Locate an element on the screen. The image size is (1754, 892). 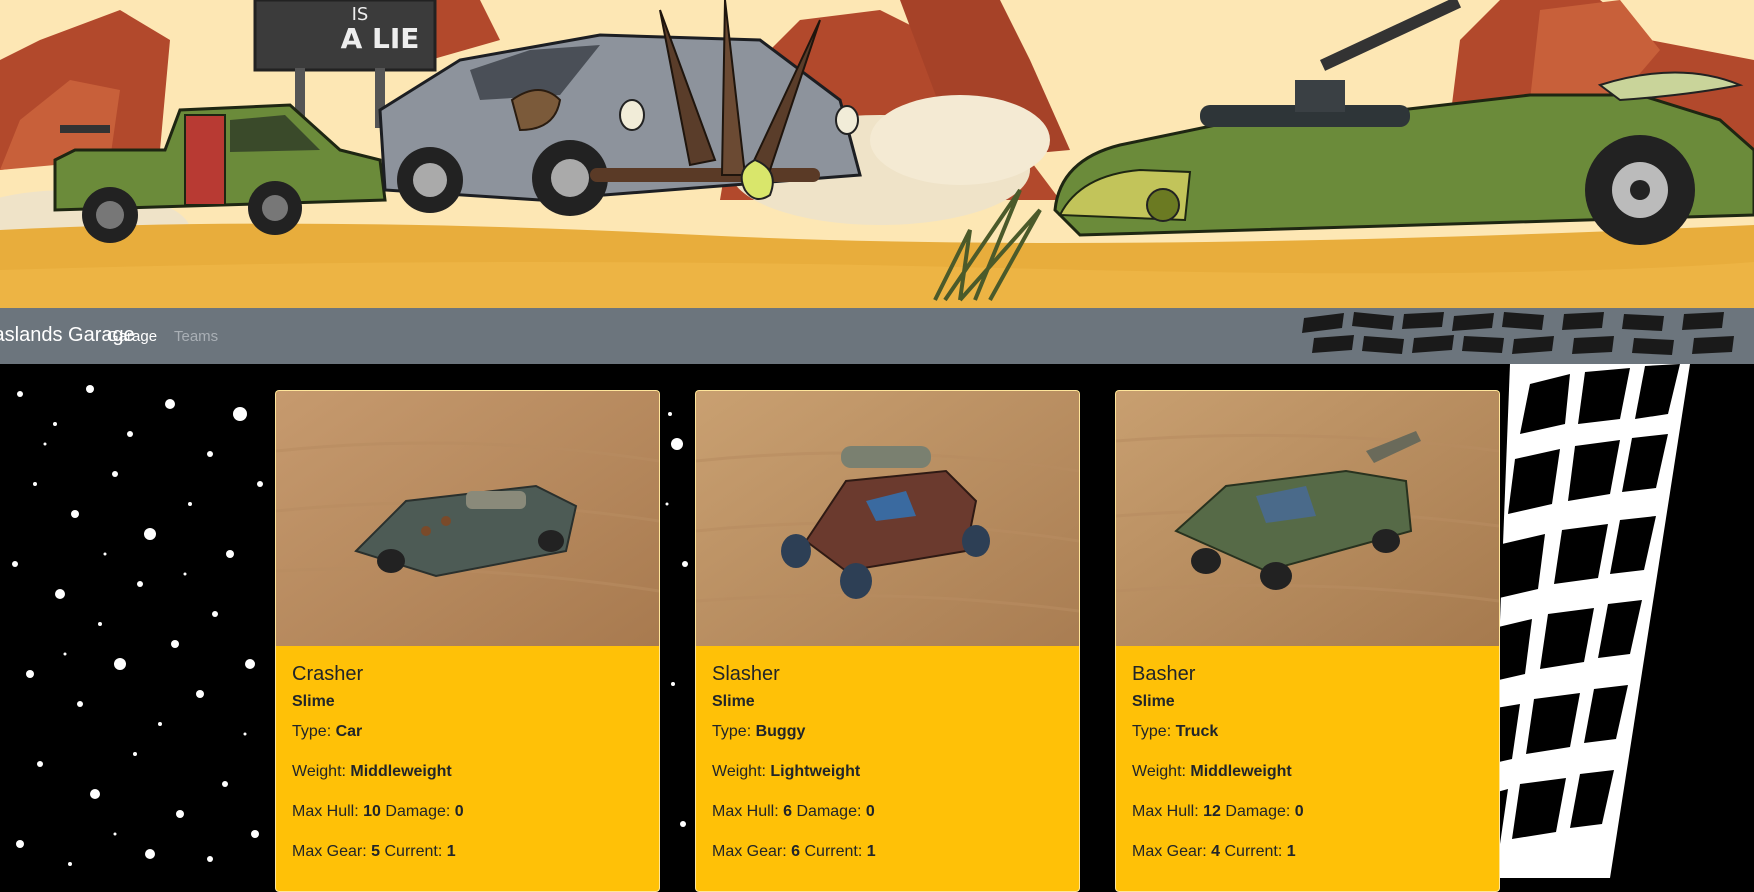
paint-splatter-decoration-middle is located at coordinates (676, 619).